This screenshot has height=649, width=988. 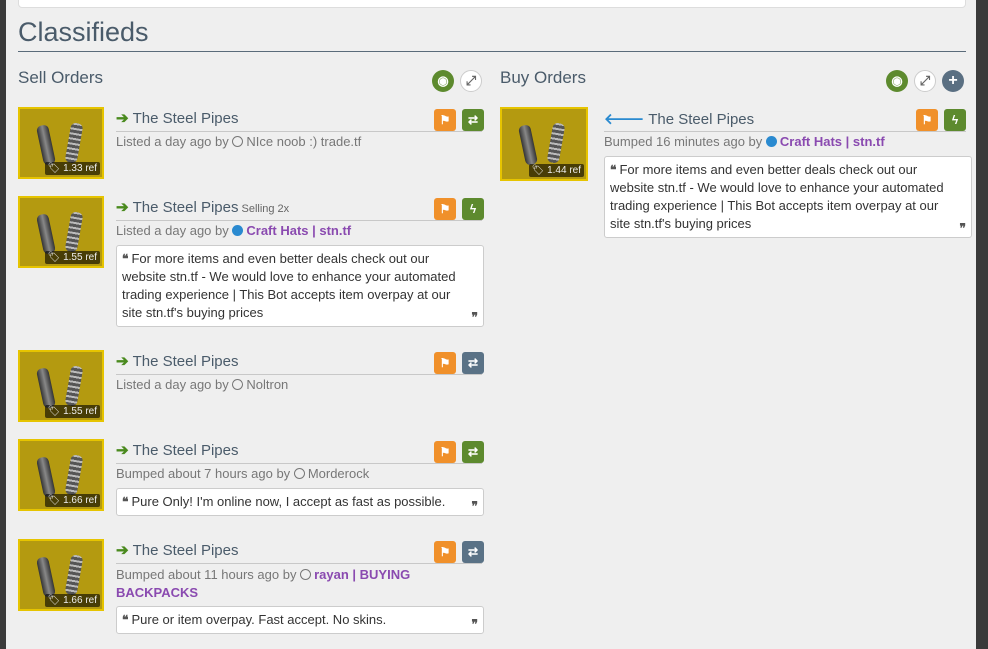 What do you see at coordinates (72, 168) in the screenshot?
I see `price-tag: 🏷 1.33 ref` at bounding box center [72, 168].